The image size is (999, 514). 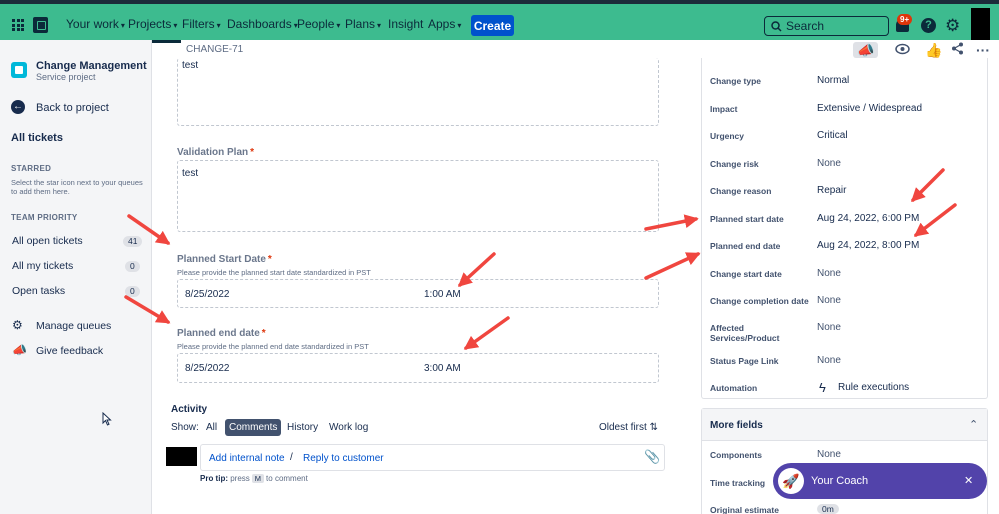 What do you see at coordinates (741, 191) in the screenshot?
I see `detail-label-change-reason: Change reason` at bounding box center [741, 191].